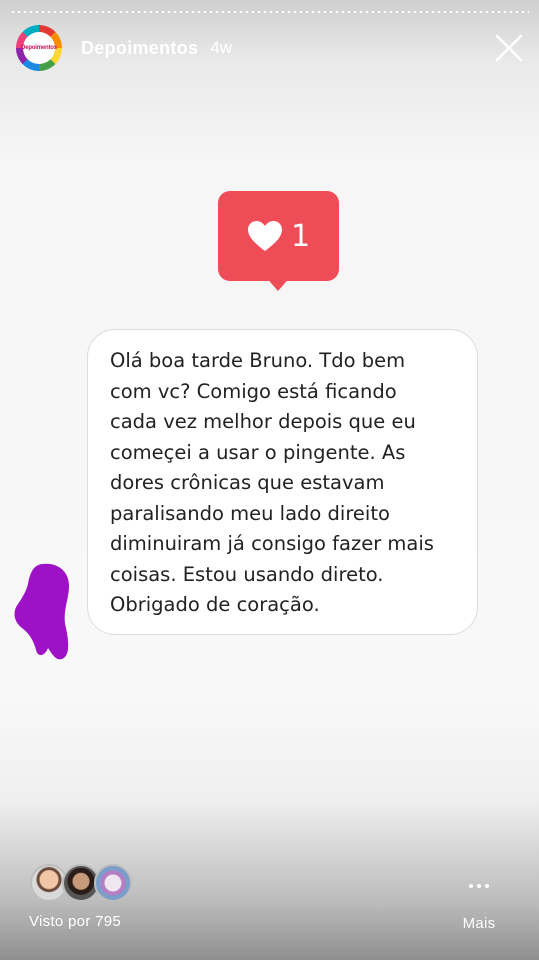  I want to click on like-bubble-tail, so click(278, 283).